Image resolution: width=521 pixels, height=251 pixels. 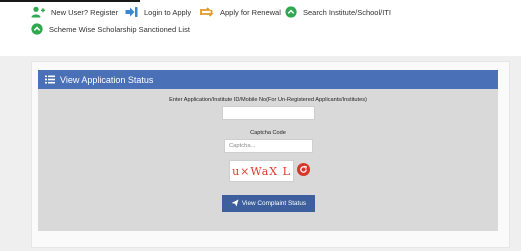 I want to click on captcha-label: Captcha Code, so click(x=268, y=133).